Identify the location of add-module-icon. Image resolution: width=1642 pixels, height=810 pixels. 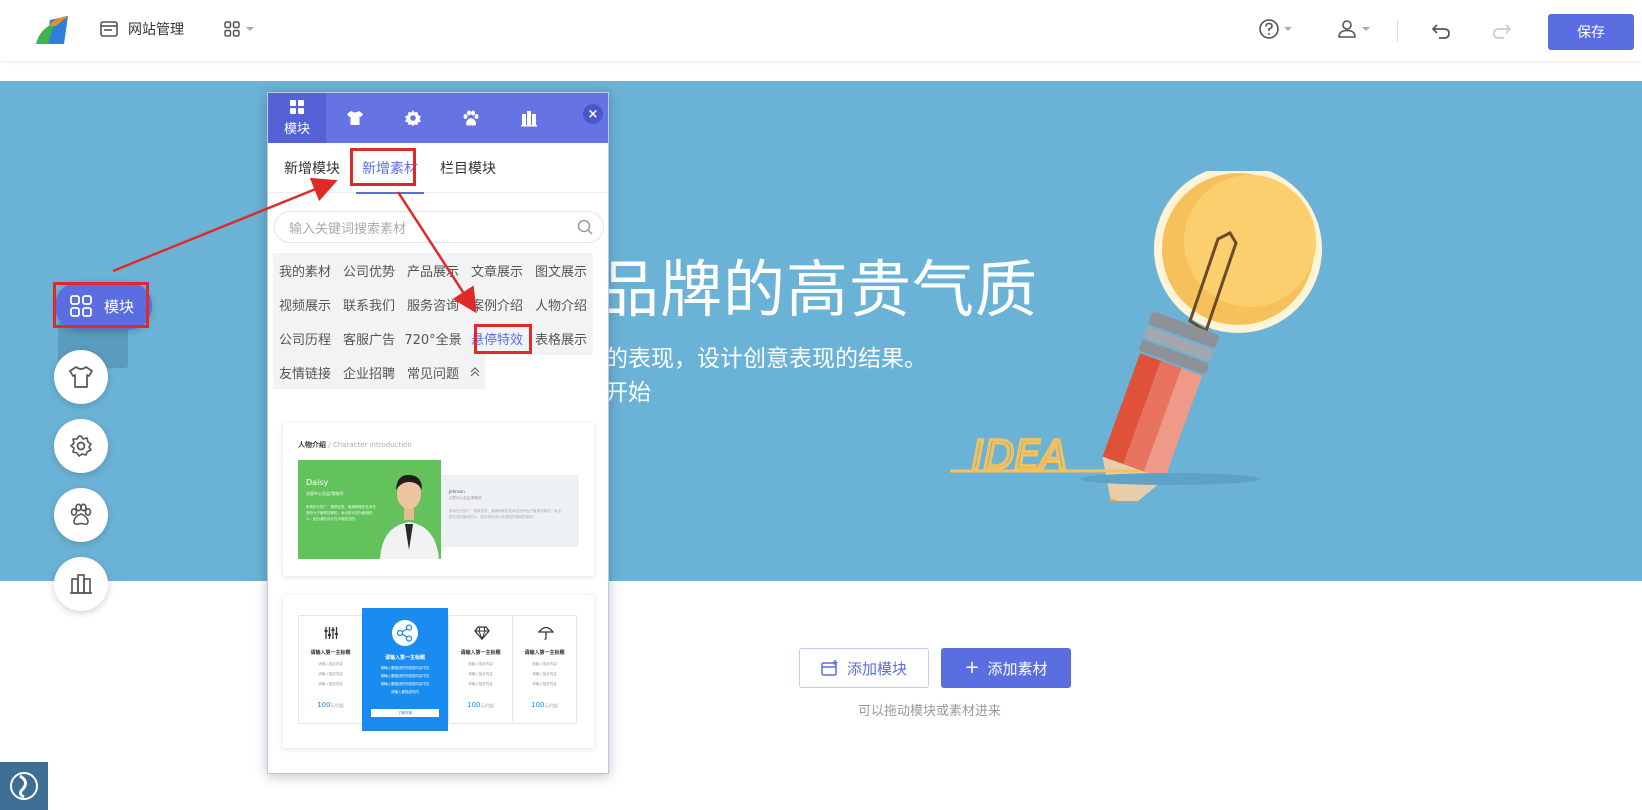
(829, 668).